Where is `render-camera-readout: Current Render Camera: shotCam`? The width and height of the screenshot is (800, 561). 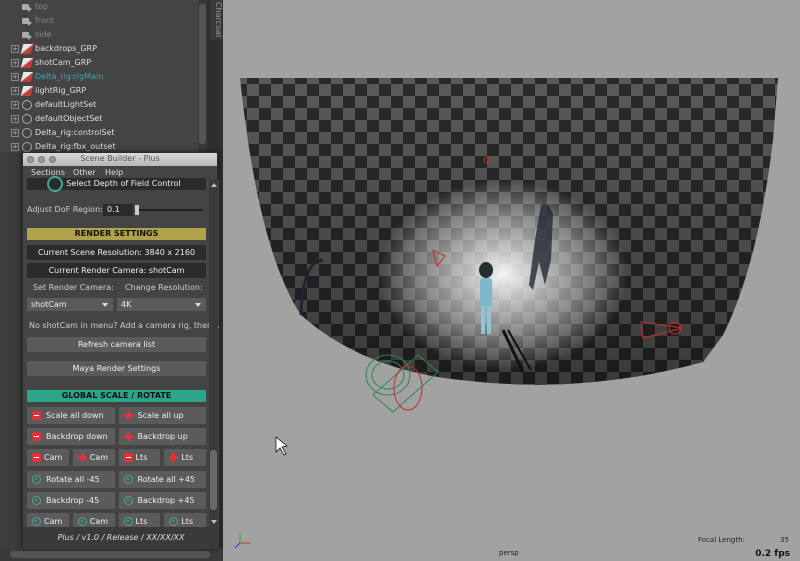
render-camera-readout: Current Render Camera: shotCam is located at coordinates (116, 270).